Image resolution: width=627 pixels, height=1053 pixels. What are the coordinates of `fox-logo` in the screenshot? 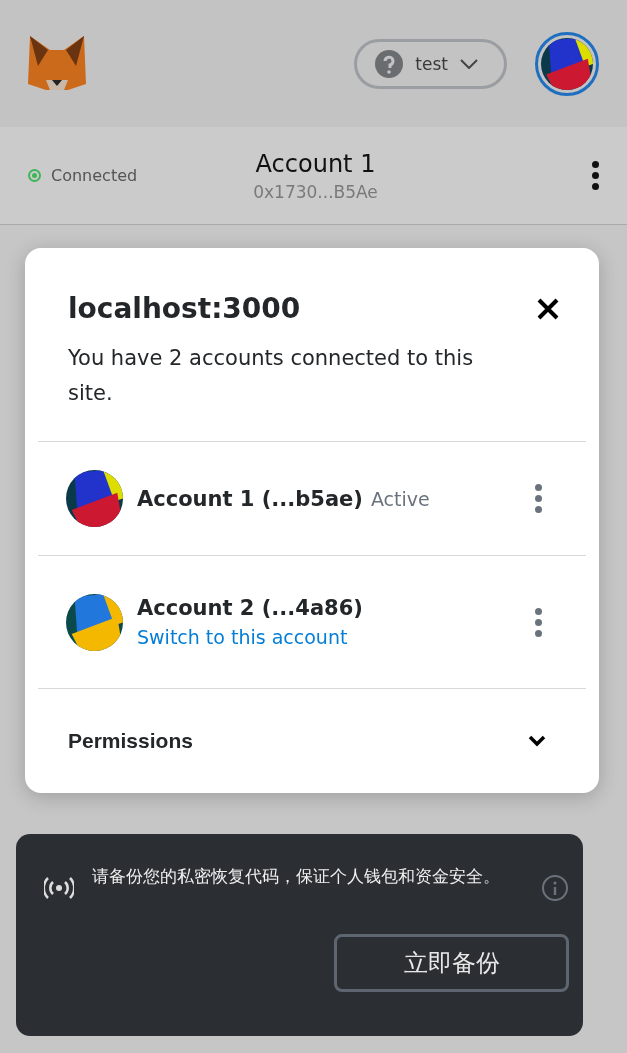 It's located at (57, 63).